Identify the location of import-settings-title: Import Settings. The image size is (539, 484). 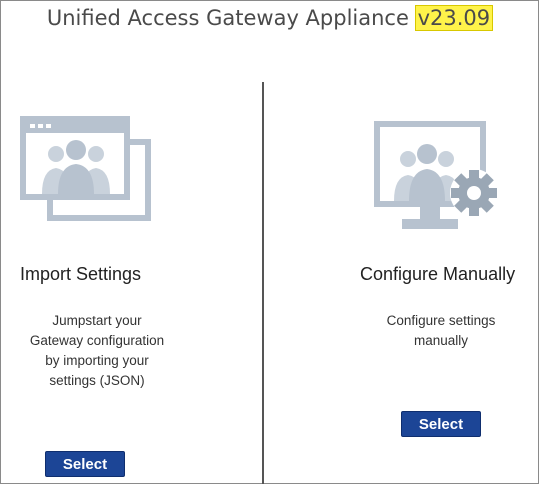
(81, 274).